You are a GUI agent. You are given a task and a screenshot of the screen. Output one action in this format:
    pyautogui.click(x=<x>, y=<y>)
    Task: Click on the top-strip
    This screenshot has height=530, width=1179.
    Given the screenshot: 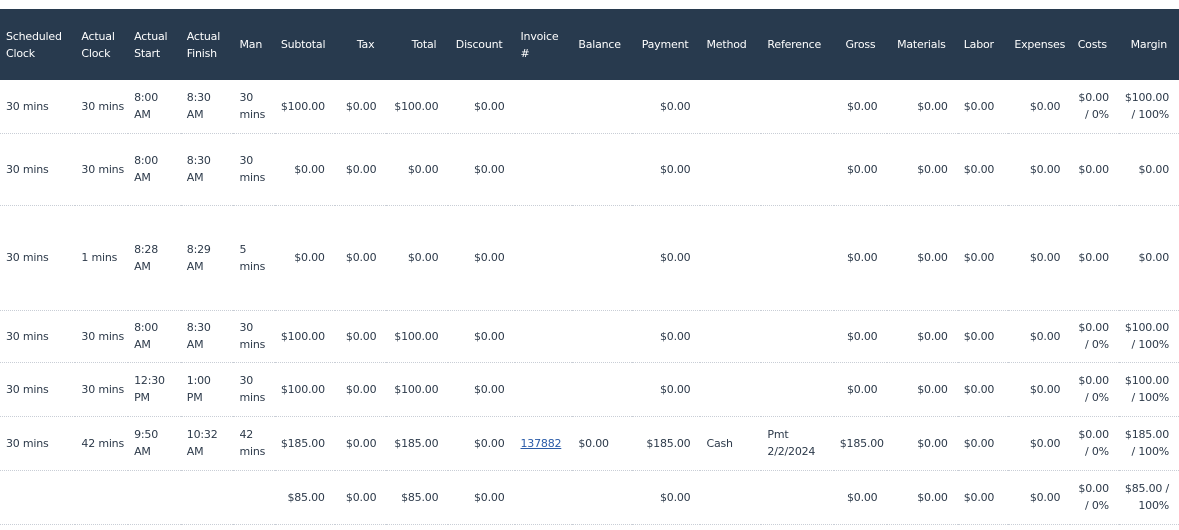 What is the action you would take?
    pyautogui.click(x=589, y=4)
    